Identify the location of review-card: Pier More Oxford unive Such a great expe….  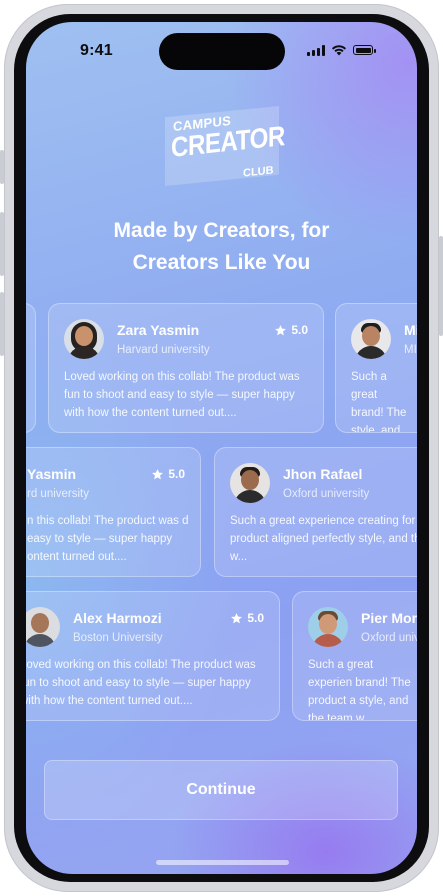
(354, 656).